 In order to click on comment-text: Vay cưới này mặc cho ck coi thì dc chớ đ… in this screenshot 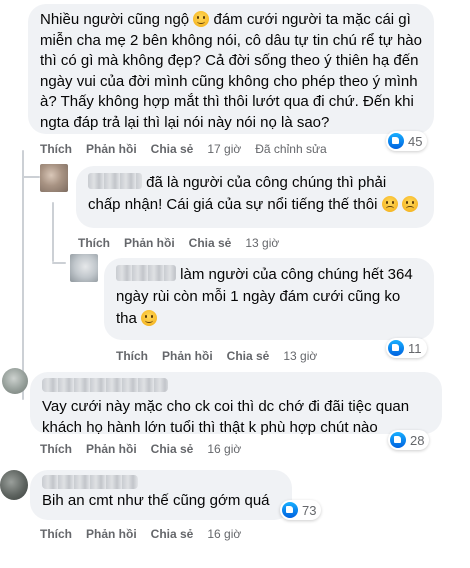, I will do `click(226, 417)`.